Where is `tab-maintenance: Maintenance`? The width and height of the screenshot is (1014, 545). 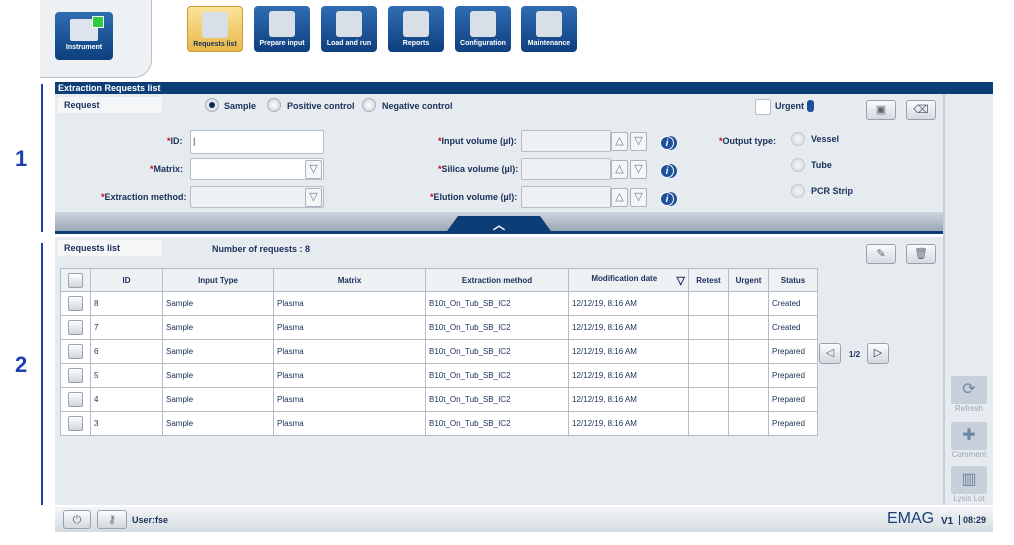
tab-maintenance: Maintenance is located at coordinates (549, 29).